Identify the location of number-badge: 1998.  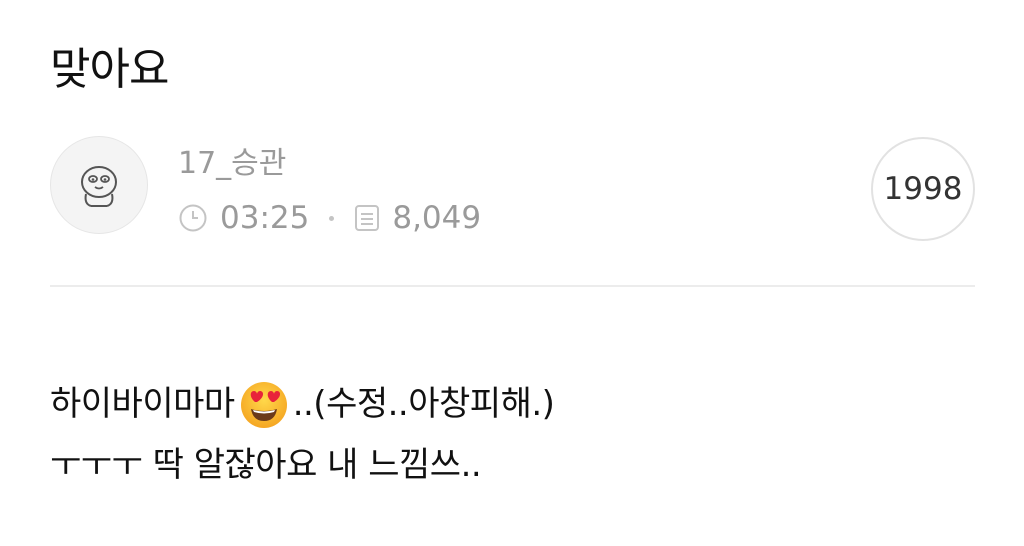
(923, 189).